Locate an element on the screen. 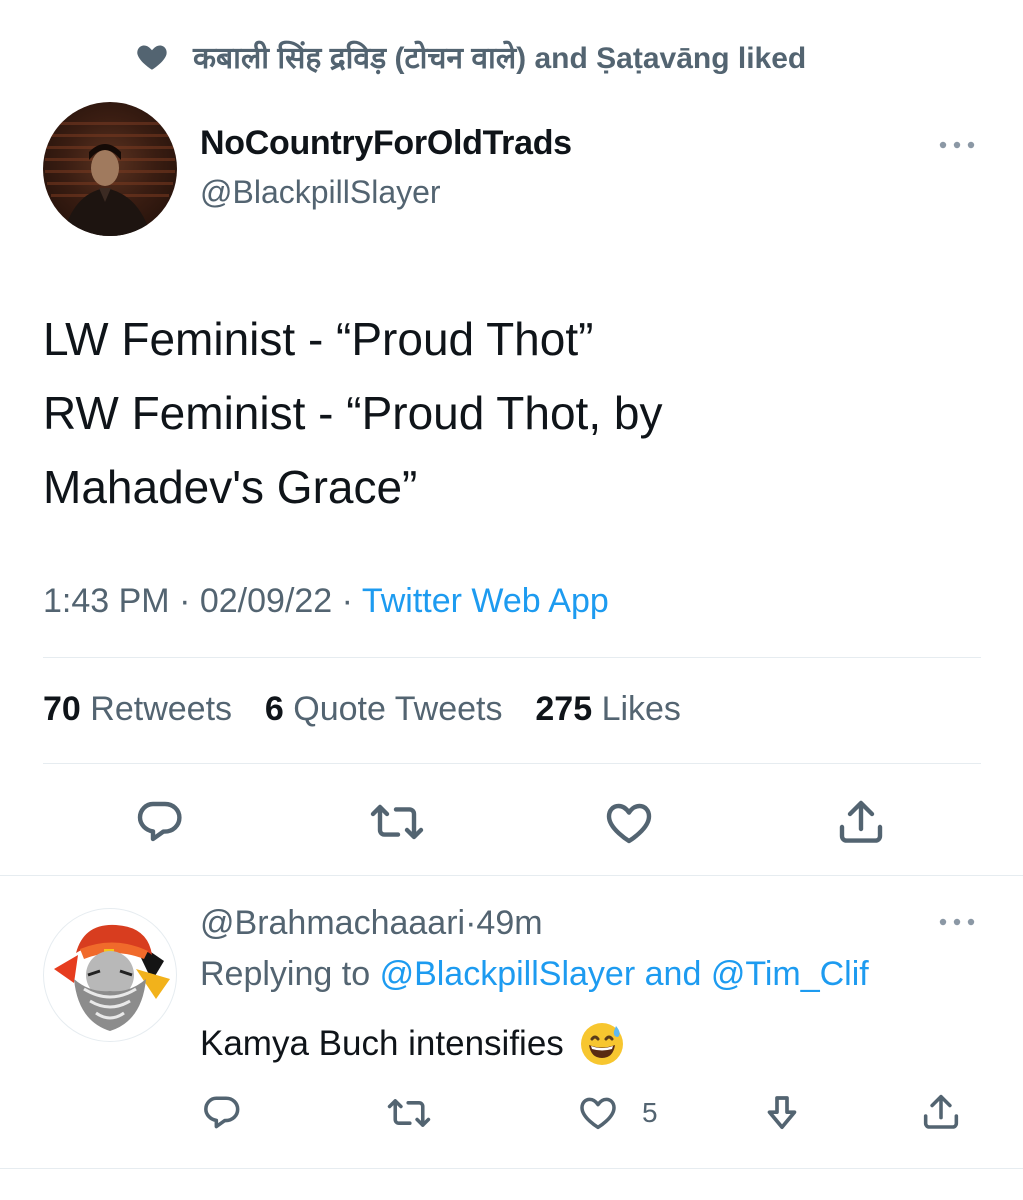 The width and height of the screenshot is (1023, 1200). tweet-text-line: Mahadev's Grace” is located at coordinates (230, 487).